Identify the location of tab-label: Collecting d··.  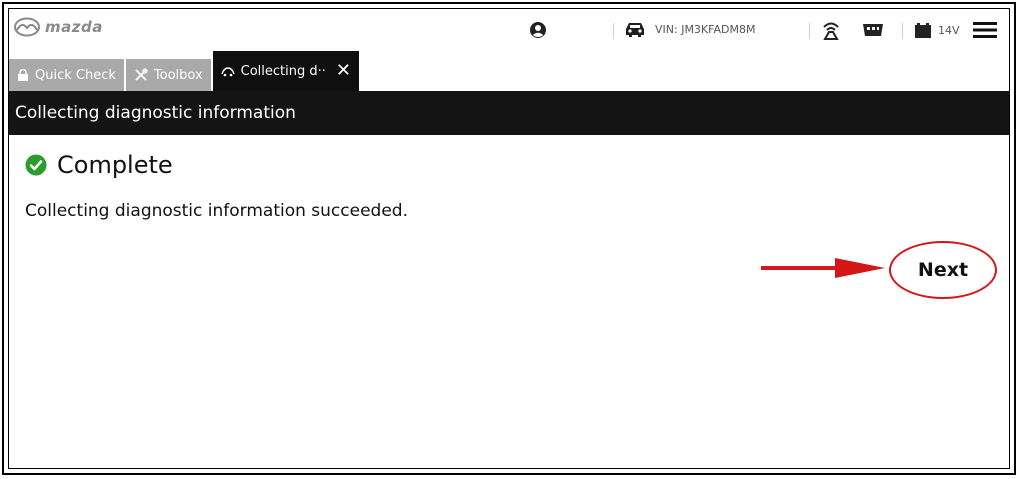
(283, 71).